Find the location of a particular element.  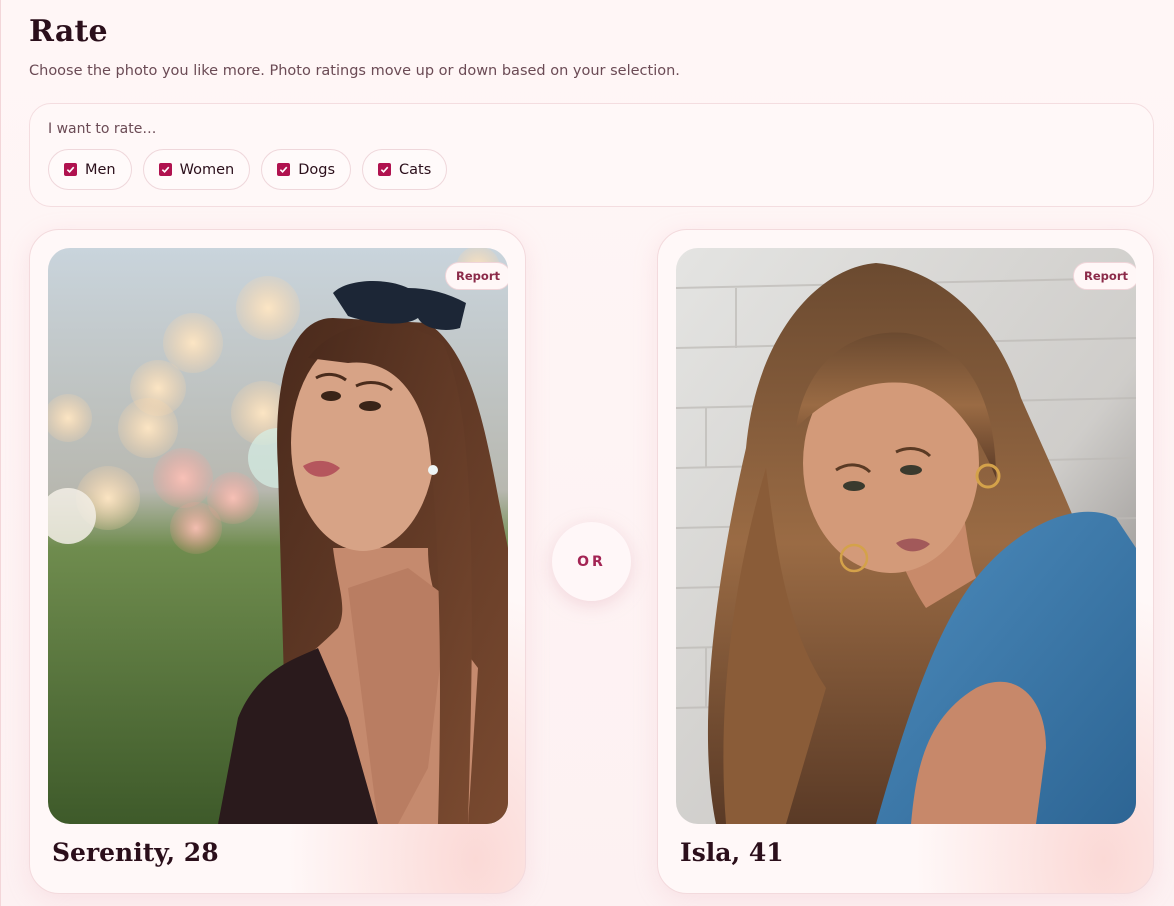

filter-chip-label: Men is located at coordinates (100, 169).